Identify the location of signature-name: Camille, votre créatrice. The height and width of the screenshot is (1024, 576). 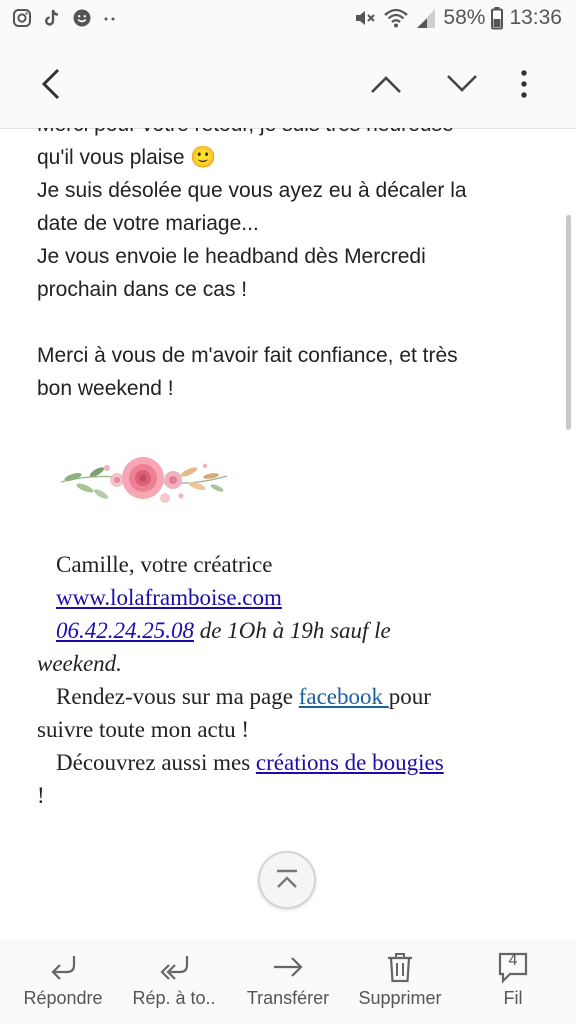
(164, 564).